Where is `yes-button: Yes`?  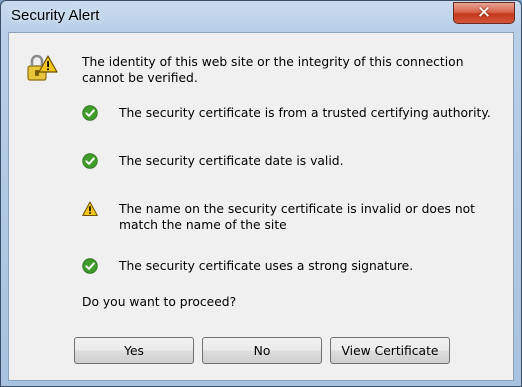 yes-button: Yes is located at coordinates (134, 350).